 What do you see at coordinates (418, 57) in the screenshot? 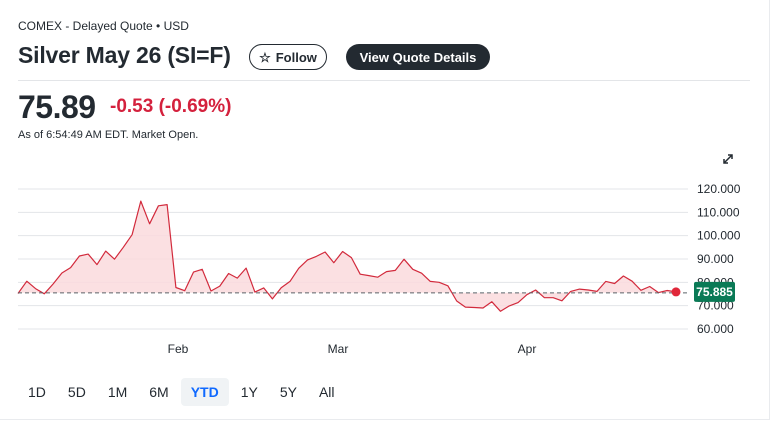
I see `view-quote-details-button: View Quote Details` at bounding box center [418, 57].